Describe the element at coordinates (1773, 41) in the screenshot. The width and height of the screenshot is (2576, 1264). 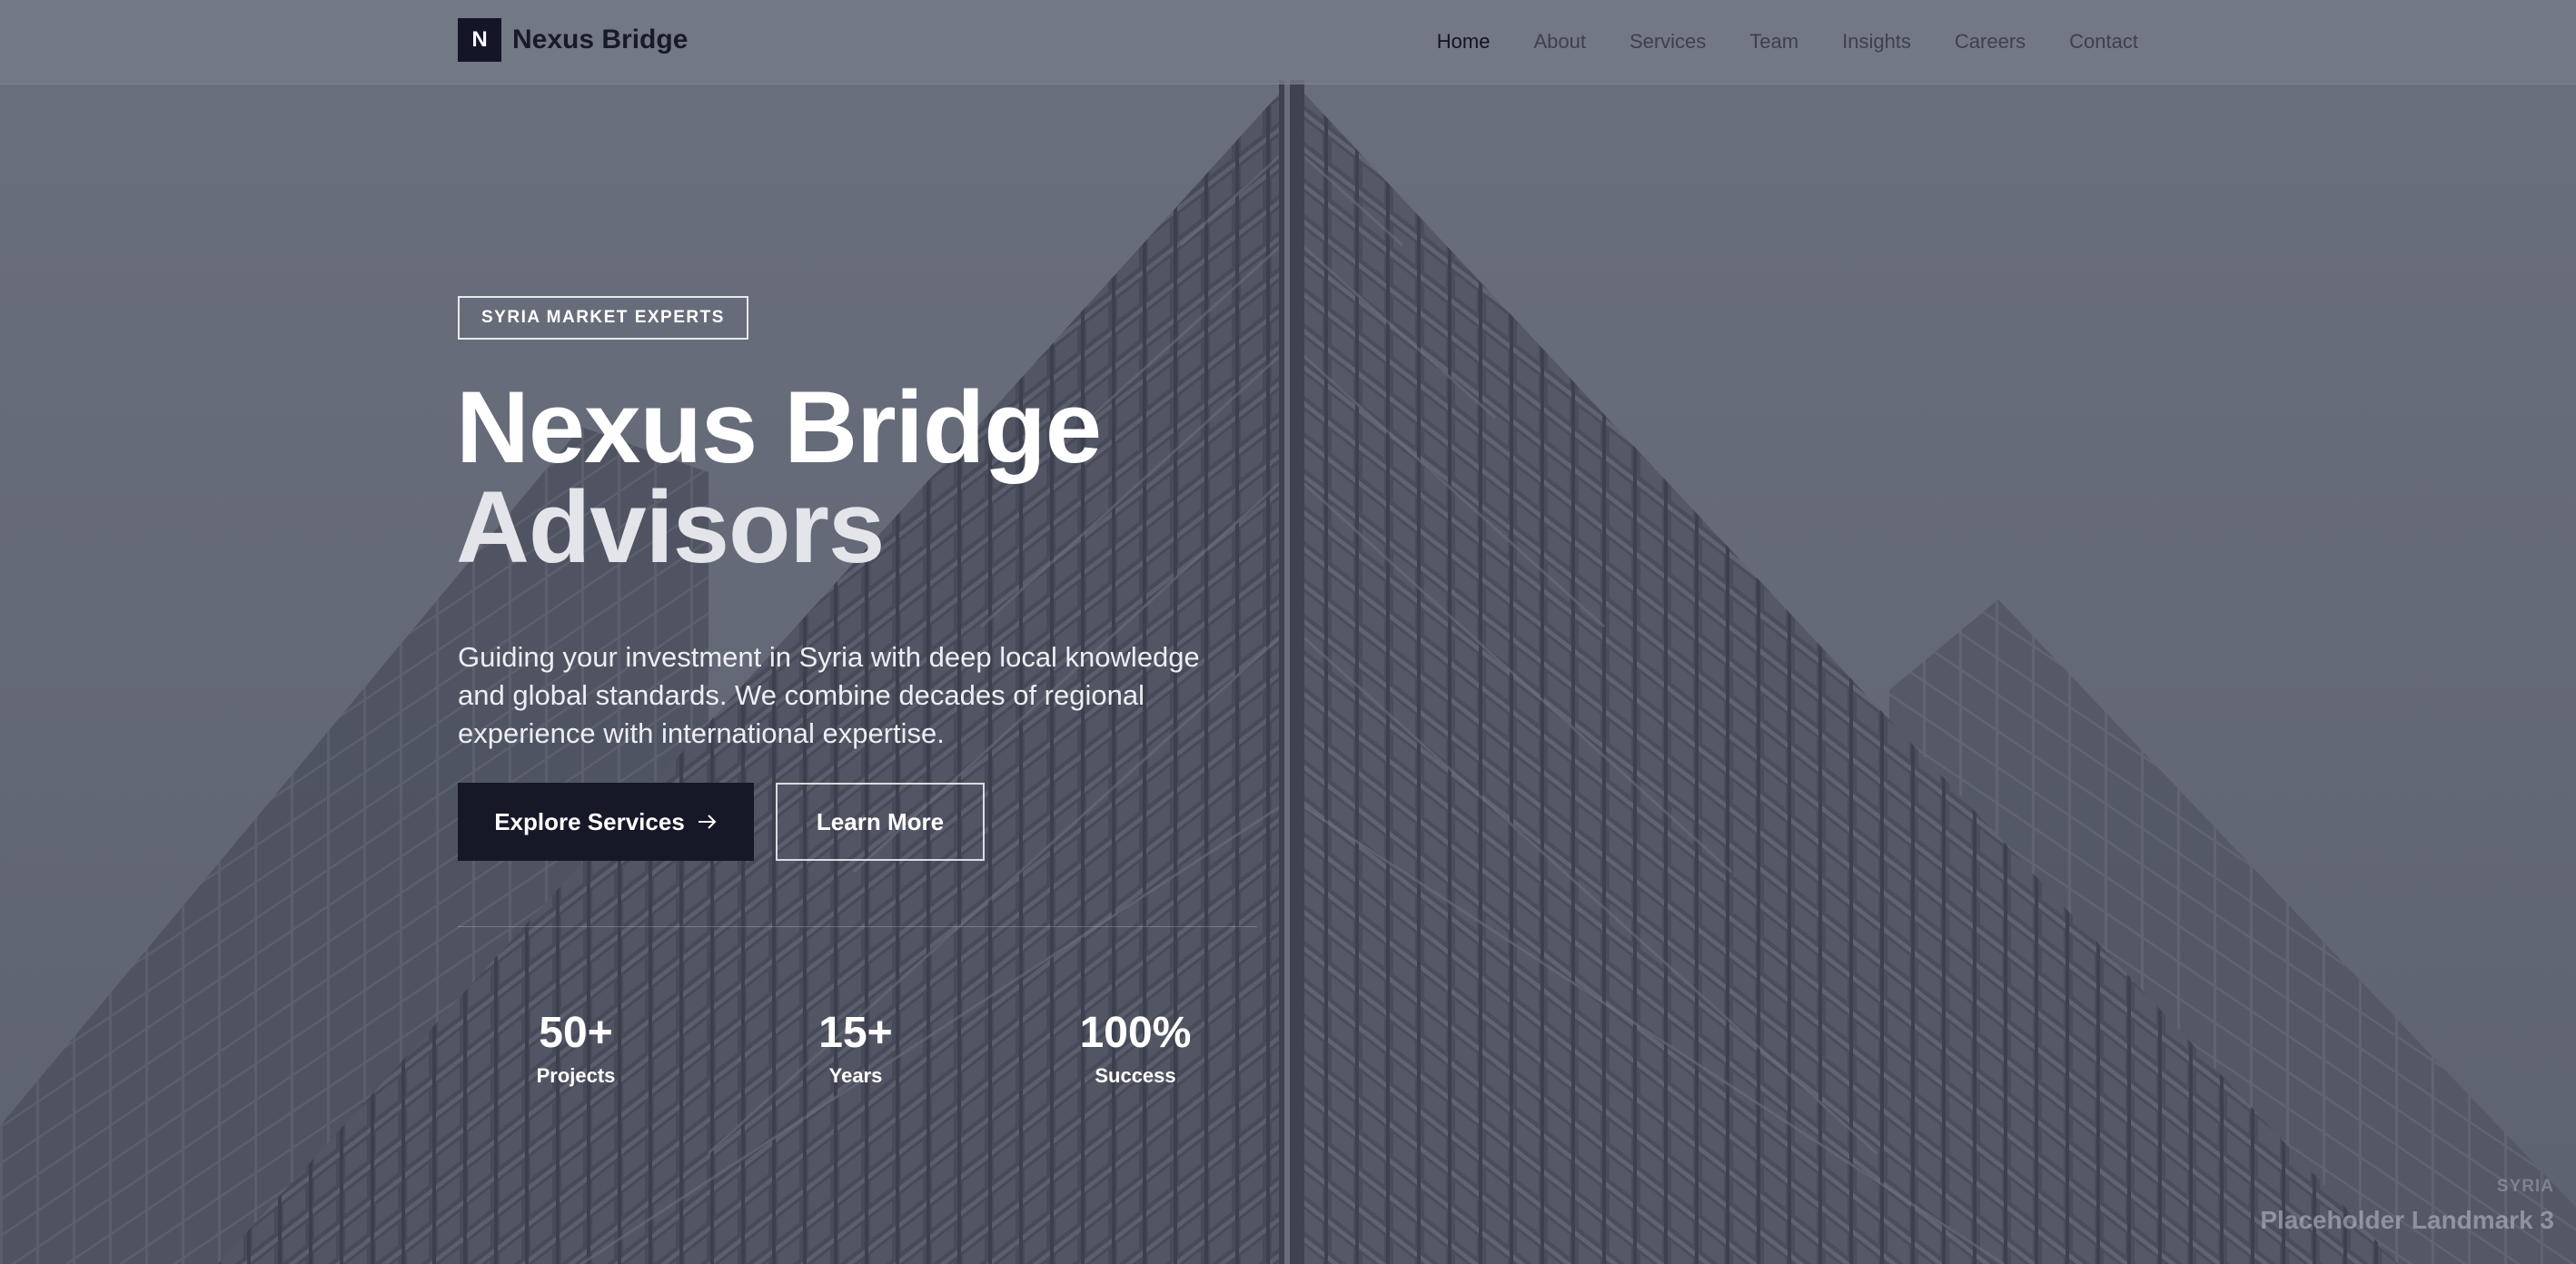
I see `nav-link-team: Team` at that location.